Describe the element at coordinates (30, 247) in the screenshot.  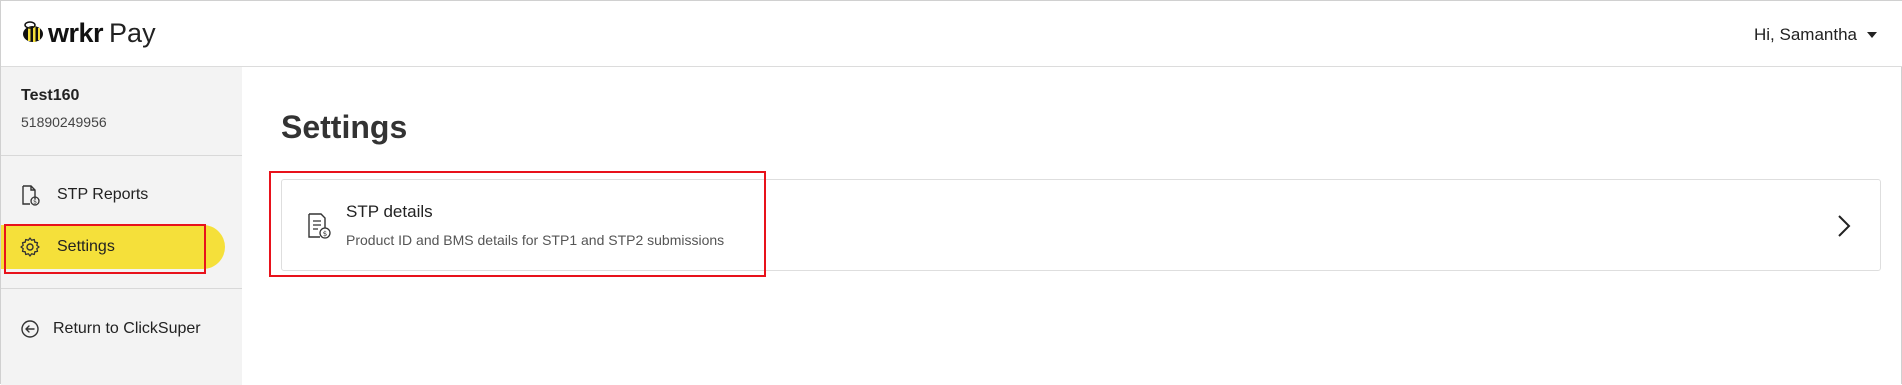
I see `gear-icon` at that location.